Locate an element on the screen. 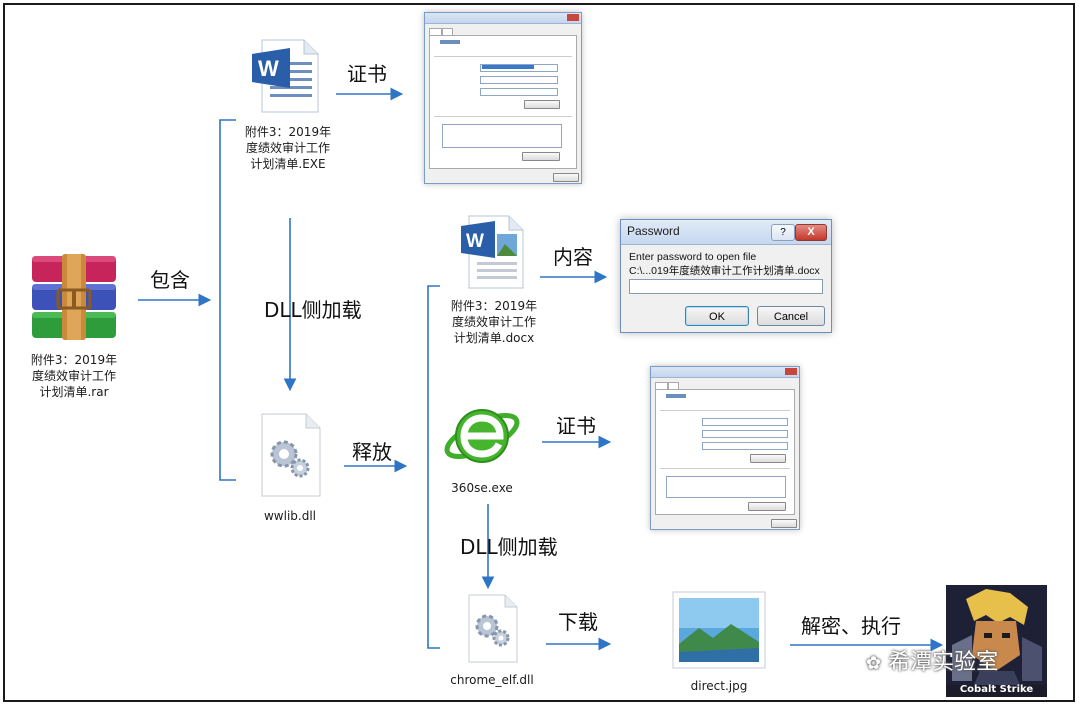  node-docx: W 附件3：2019年 度绩效审计工作 计划清单.docx is located at coordinates (494, 279).